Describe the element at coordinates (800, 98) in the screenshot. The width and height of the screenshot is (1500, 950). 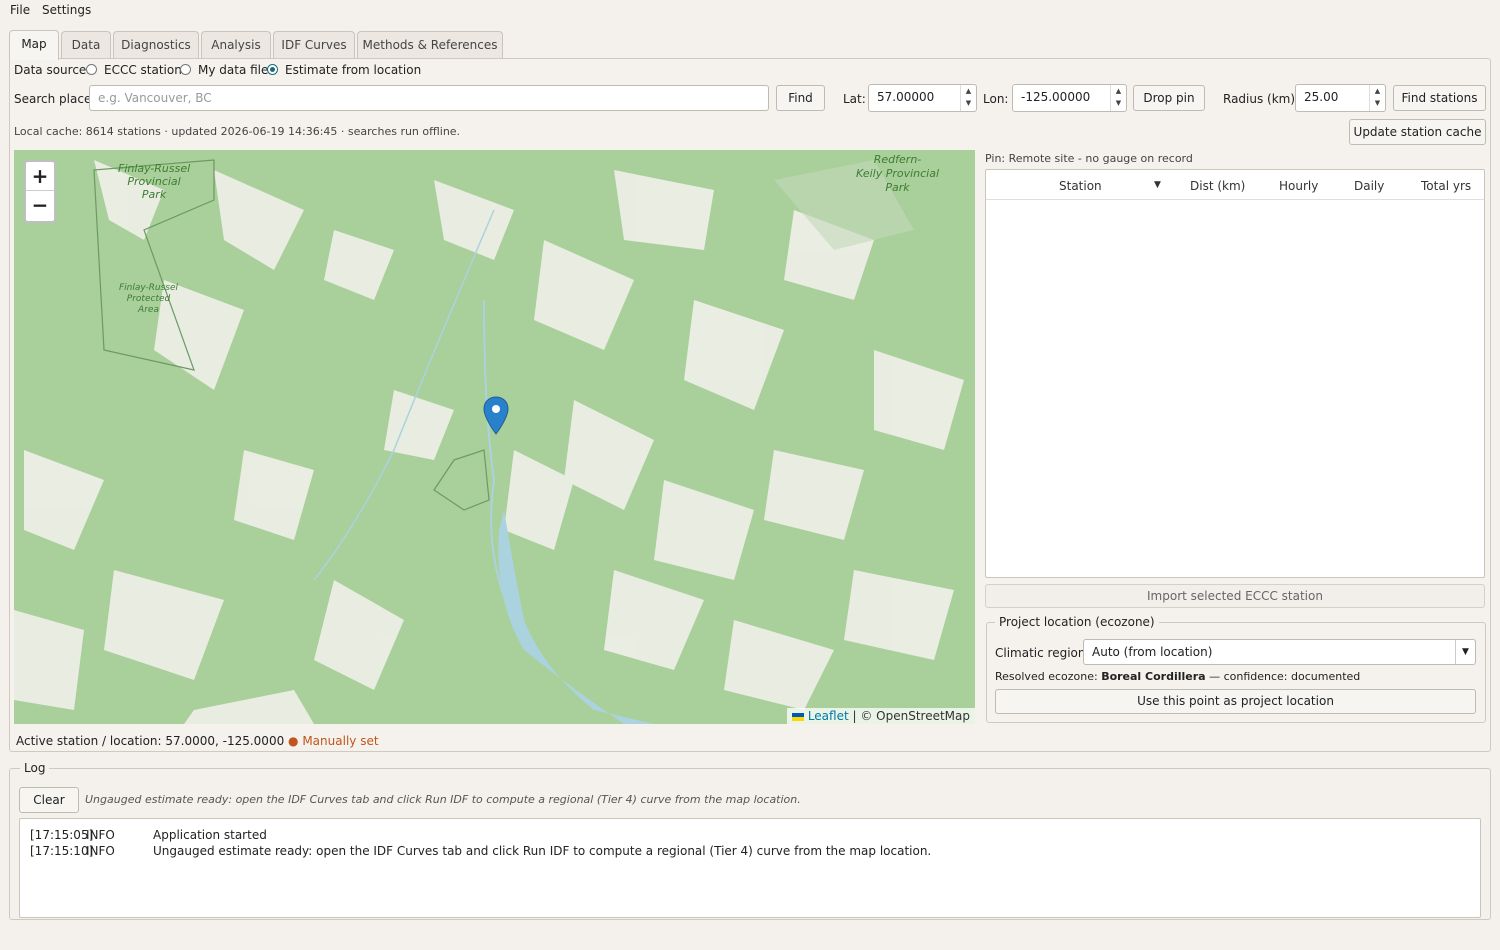
I see `find-button: Find` at that location.